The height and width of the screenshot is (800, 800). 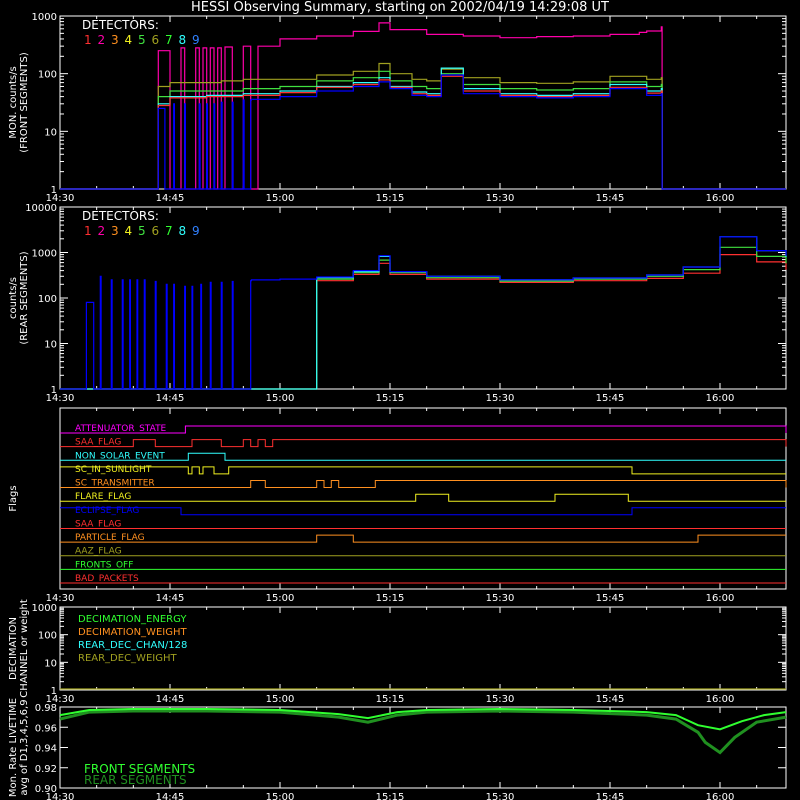 What do you see at coordinates (19, 747) in the screenshot?
I see `livetime-y-axis-label: Mon. Rate LIVETIMEavg of D1,3,4,5,6,9` at bounding box center [19, 747].